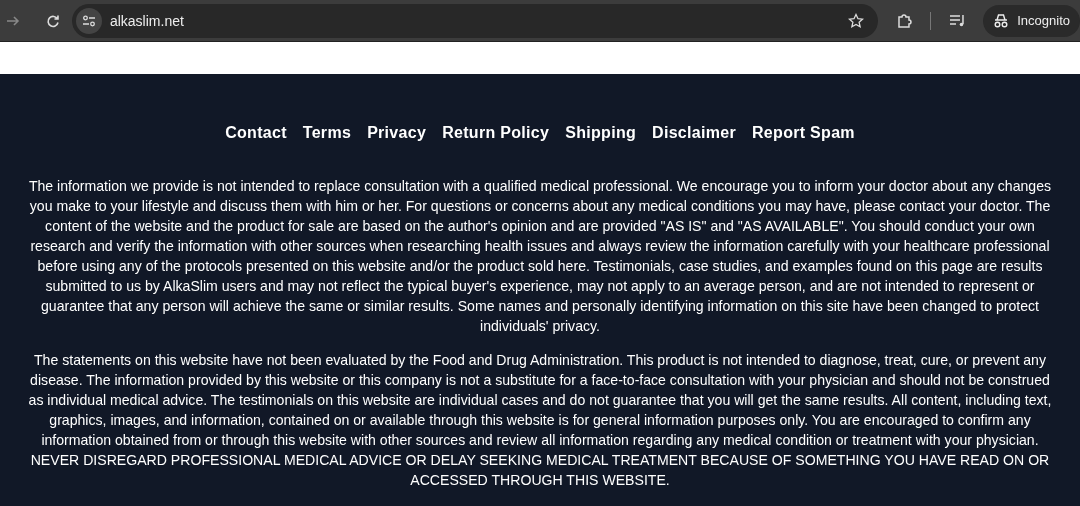 The height and width of the screenshot is (506, 1080). What do you see at coordinates (52, 20) in the screenshot?
I see `reload-icon` at bounding box center [52, 20].